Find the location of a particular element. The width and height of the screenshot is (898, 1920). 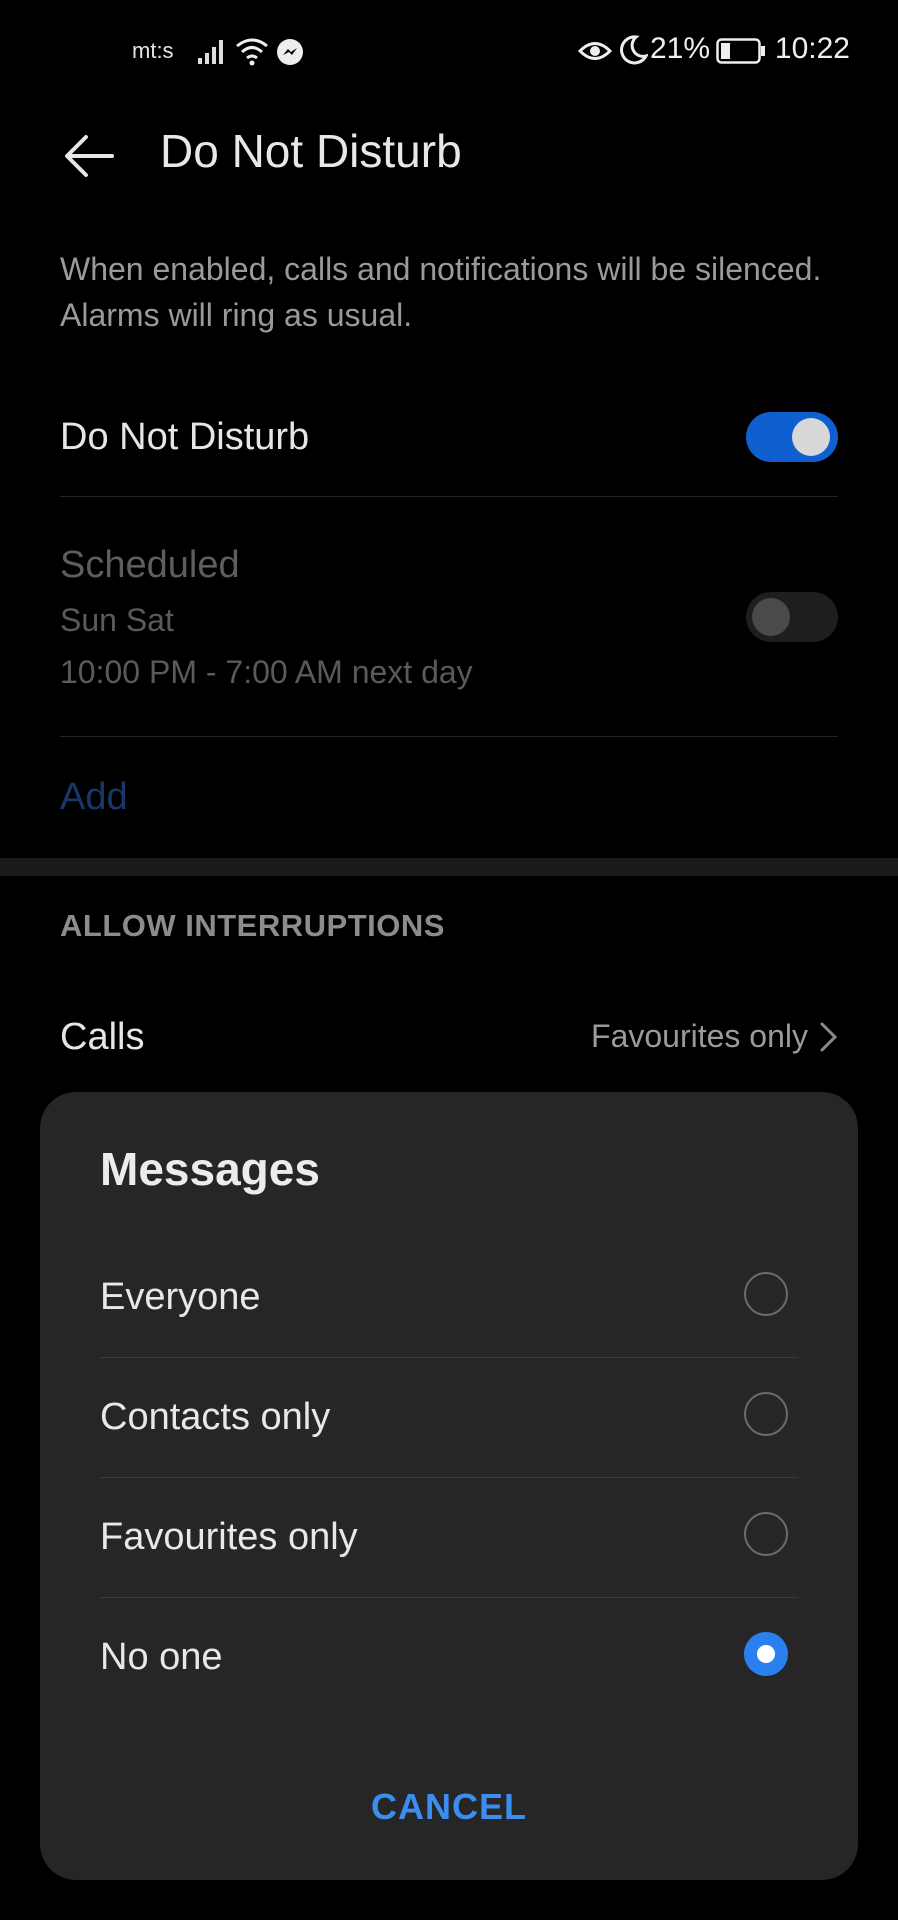

clock: 10:22 is located at coordinates (812, 48).